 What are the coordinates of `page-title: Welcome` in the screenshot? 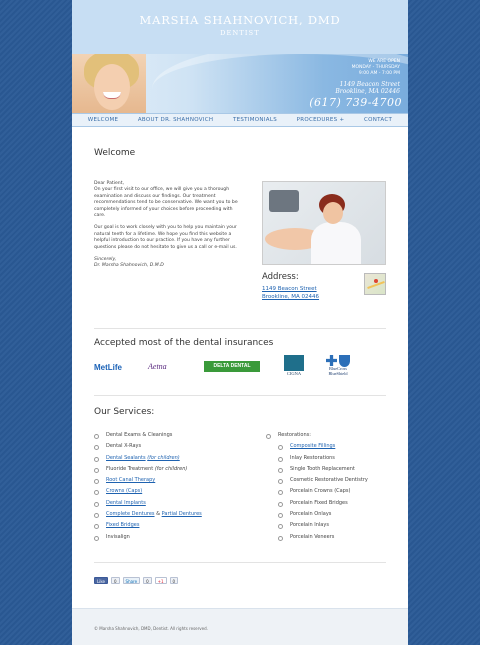 It's located at (115, 153).